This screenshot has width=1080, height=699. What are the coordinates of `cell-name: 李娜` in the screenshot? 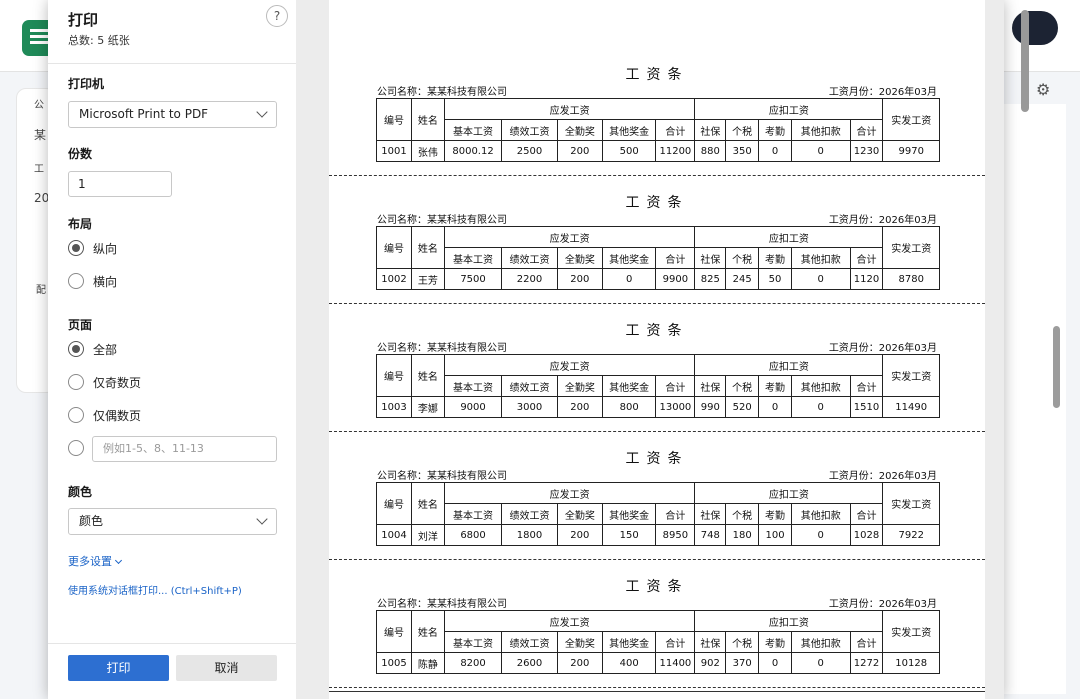 It's located at (427, 407).